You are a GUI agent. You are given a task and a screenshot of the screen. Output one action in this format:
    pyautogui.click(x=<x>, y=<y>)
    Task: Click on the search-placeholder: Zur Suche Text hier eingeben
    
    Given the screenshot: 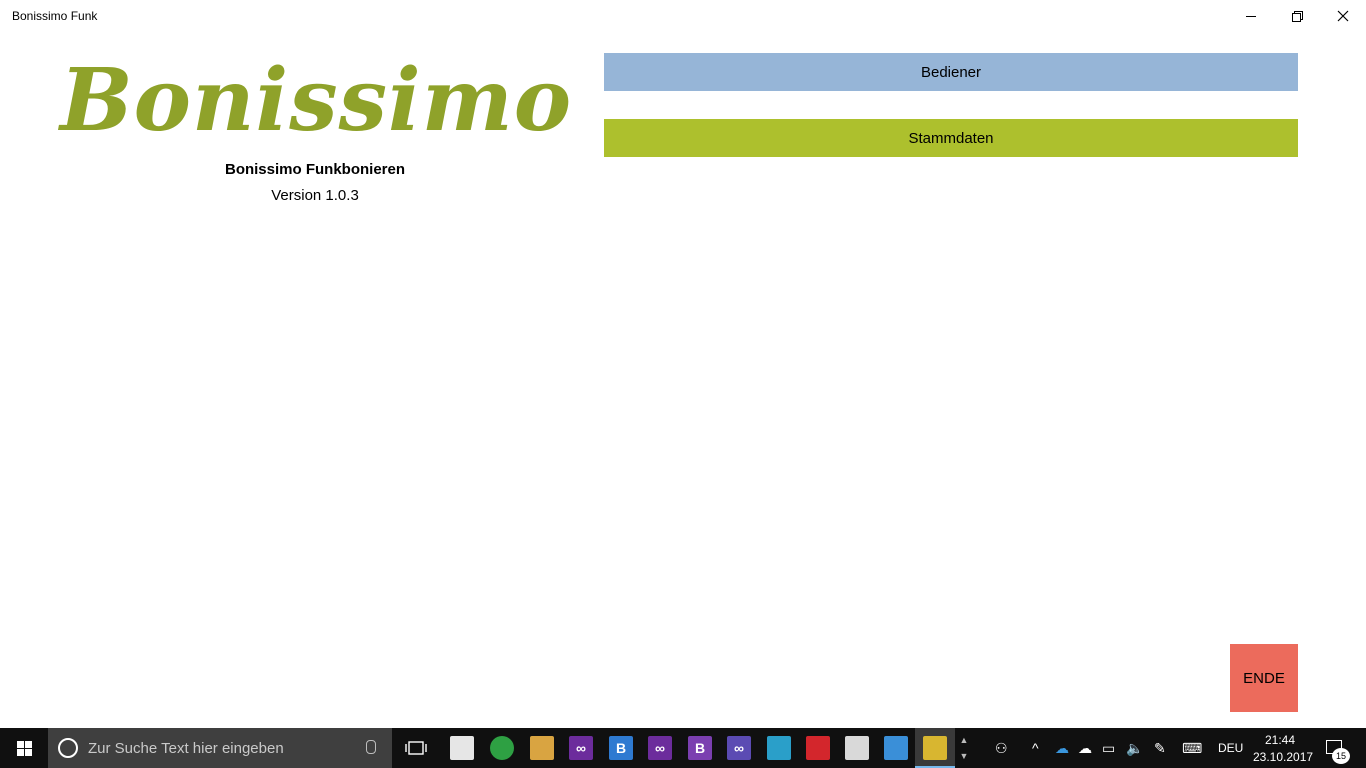 What is the action you would take?
    pyautogui.click(x=186, y=748)
    